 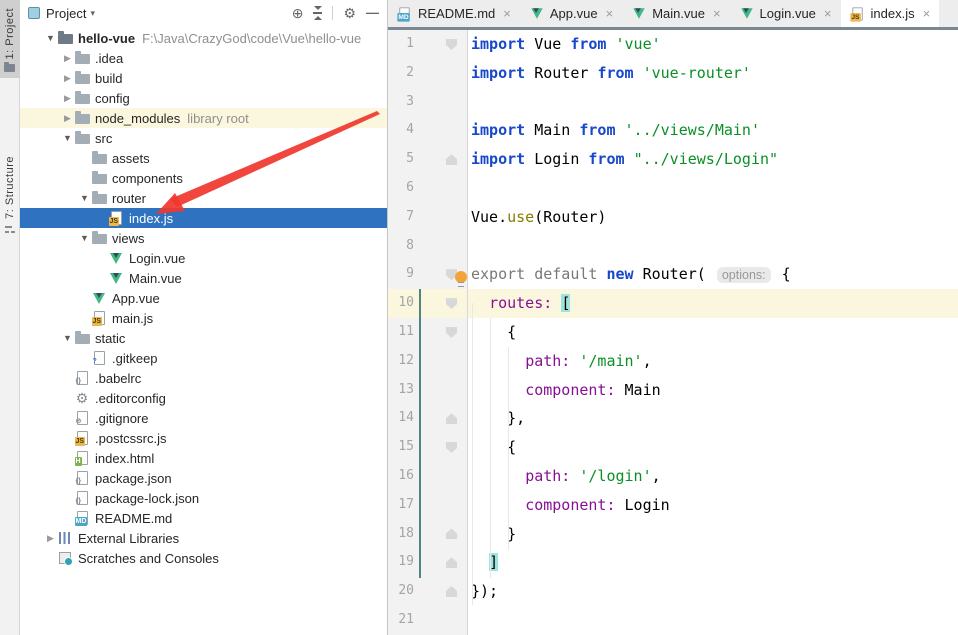 What do you see at coordinates (203, 278) in the screenshot?
I see `tree-item-main-vue: Main.vue` at bounding box center [203, 278].